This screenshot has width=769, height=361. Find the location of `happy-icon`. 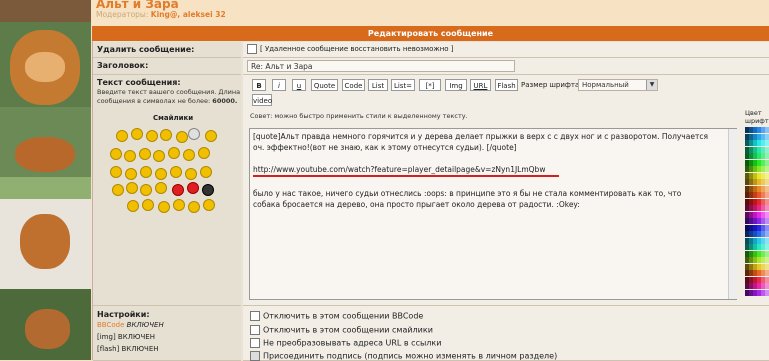

happy-icon is located at coordinates (132, 188).